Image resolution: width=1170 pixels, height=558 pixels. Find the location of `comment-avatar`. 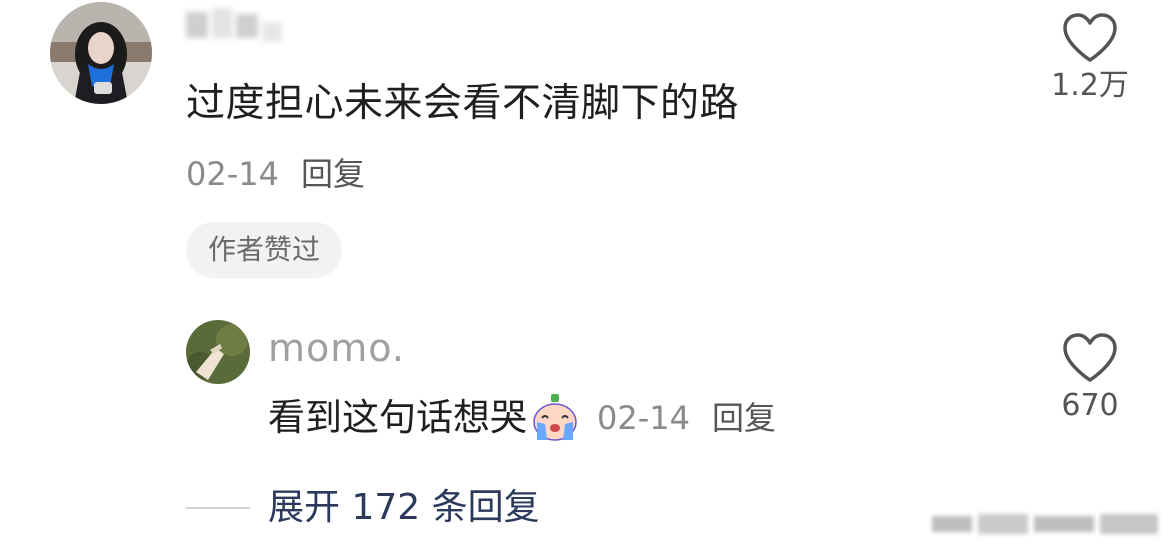

comment-avatar is located at coordinates (101, 53).